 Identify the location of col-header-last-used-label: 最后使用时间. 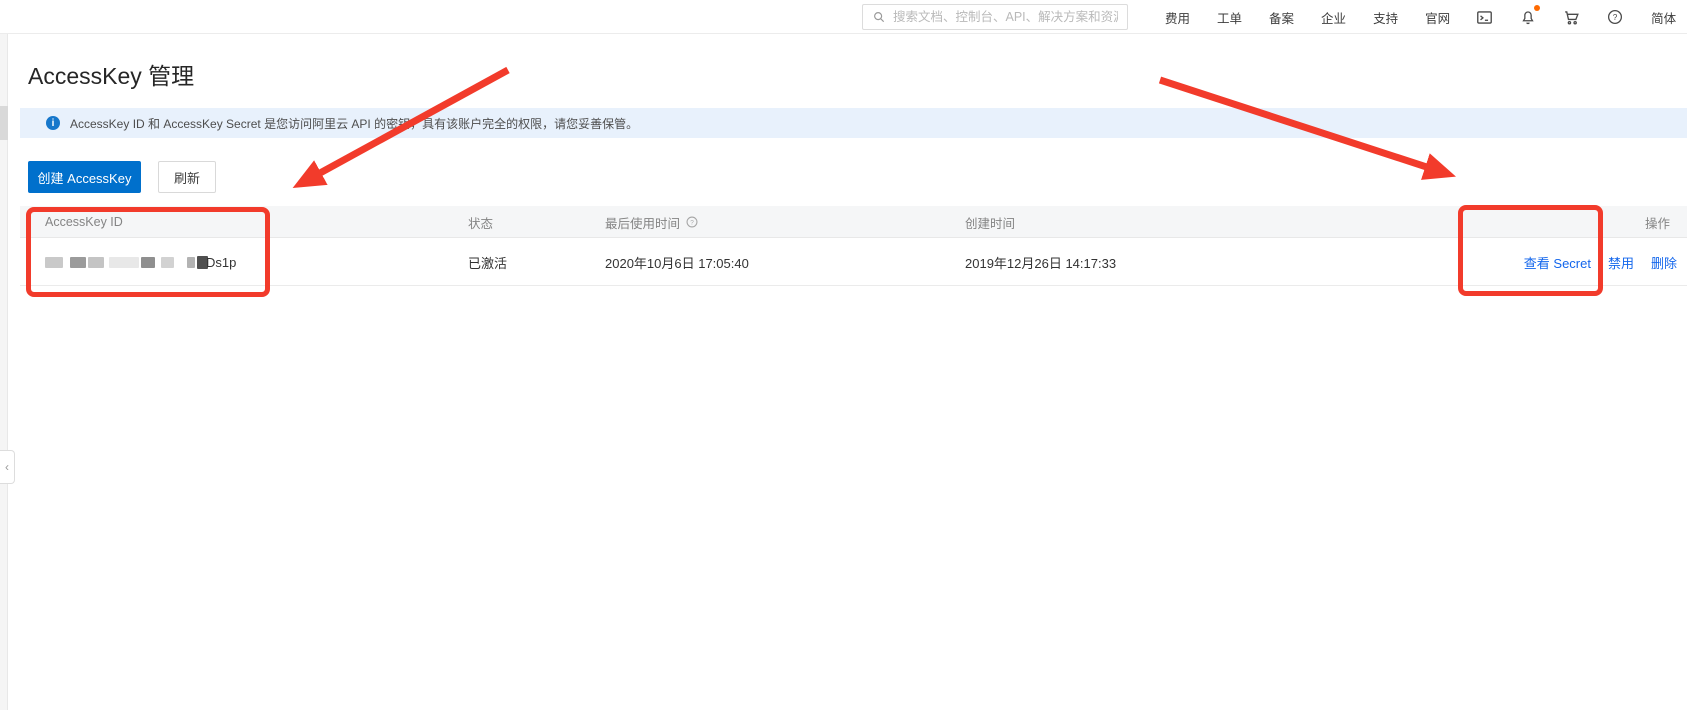
(643, 223).